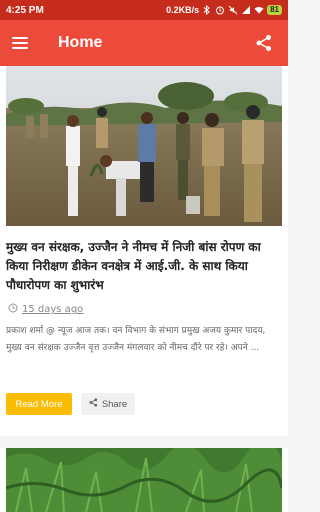 The height and width of the screenshot is (512, 320). Describe the element at coordinates (220, 10) in the screenshot. I see `alarm-icon` at that location.